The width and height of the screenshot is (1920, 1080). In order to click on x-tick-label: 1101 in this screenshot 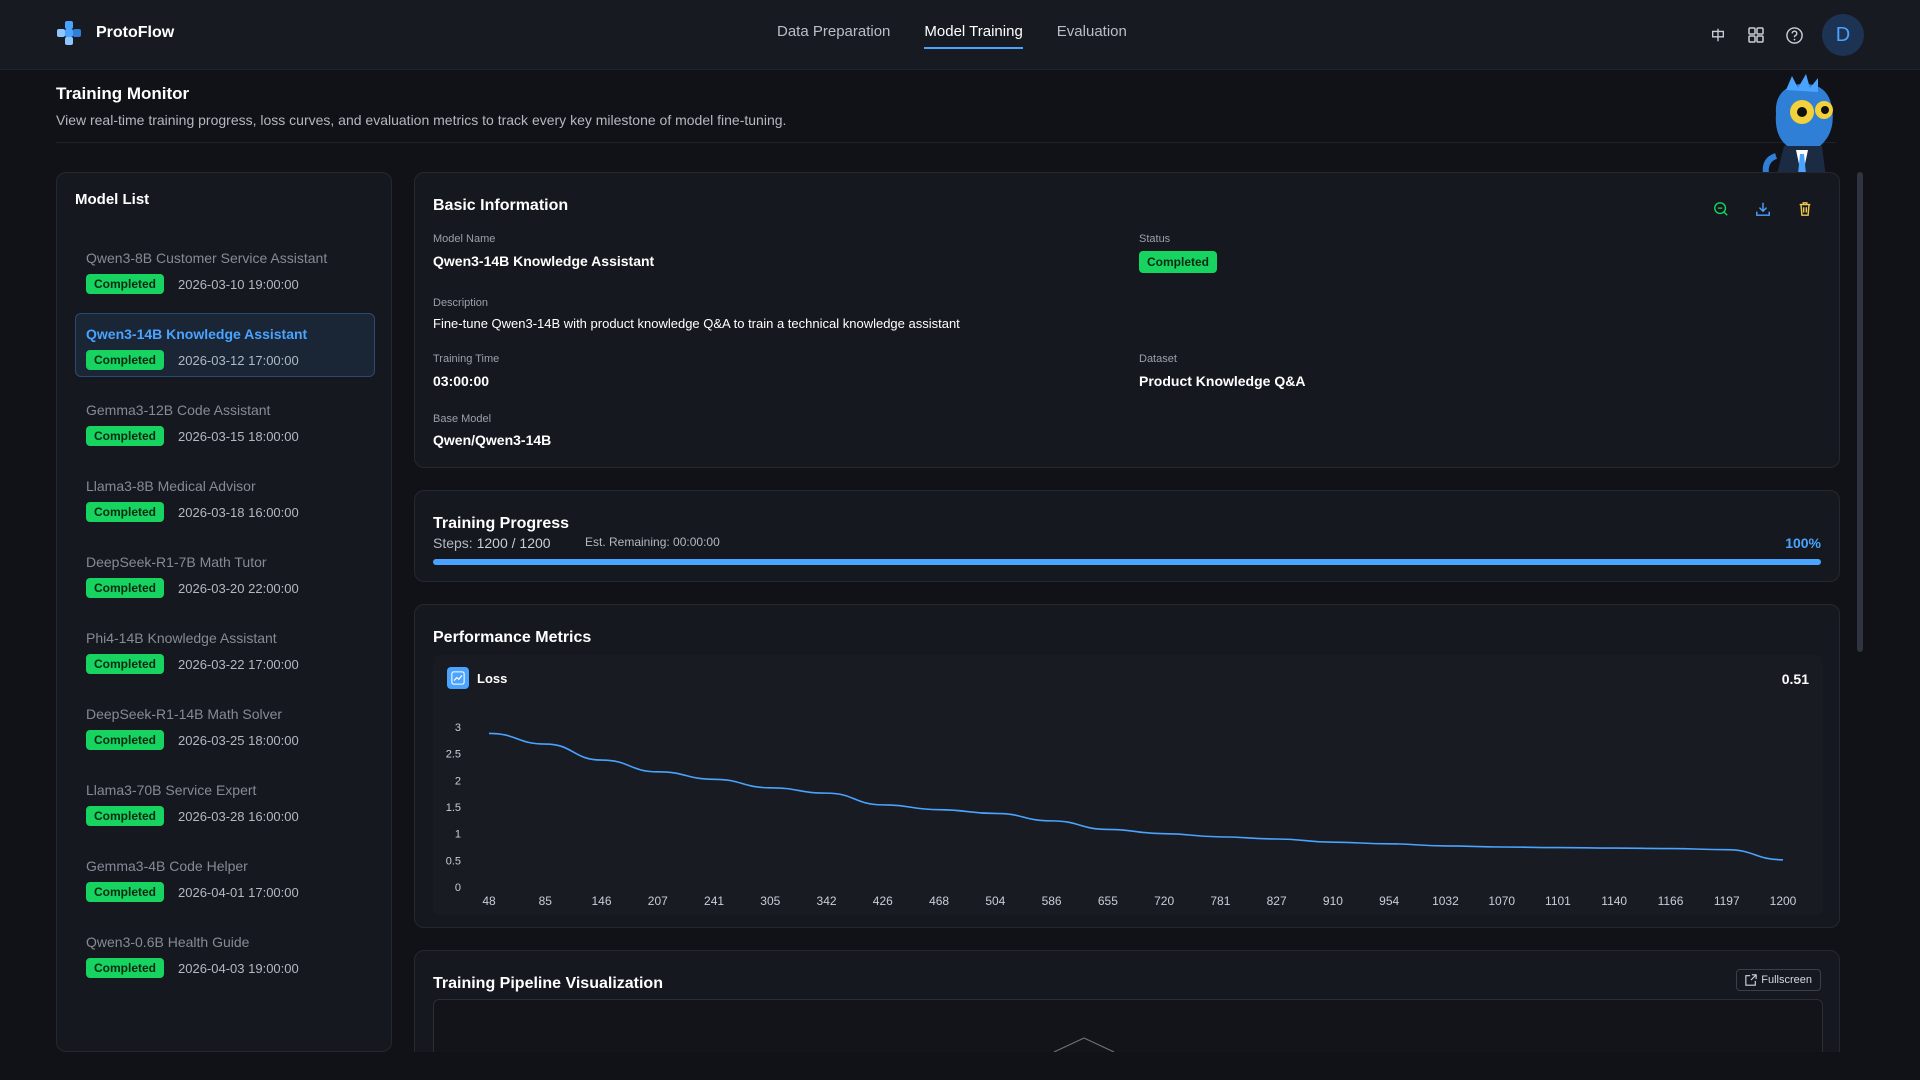, I will do `click(1558, 901)`.